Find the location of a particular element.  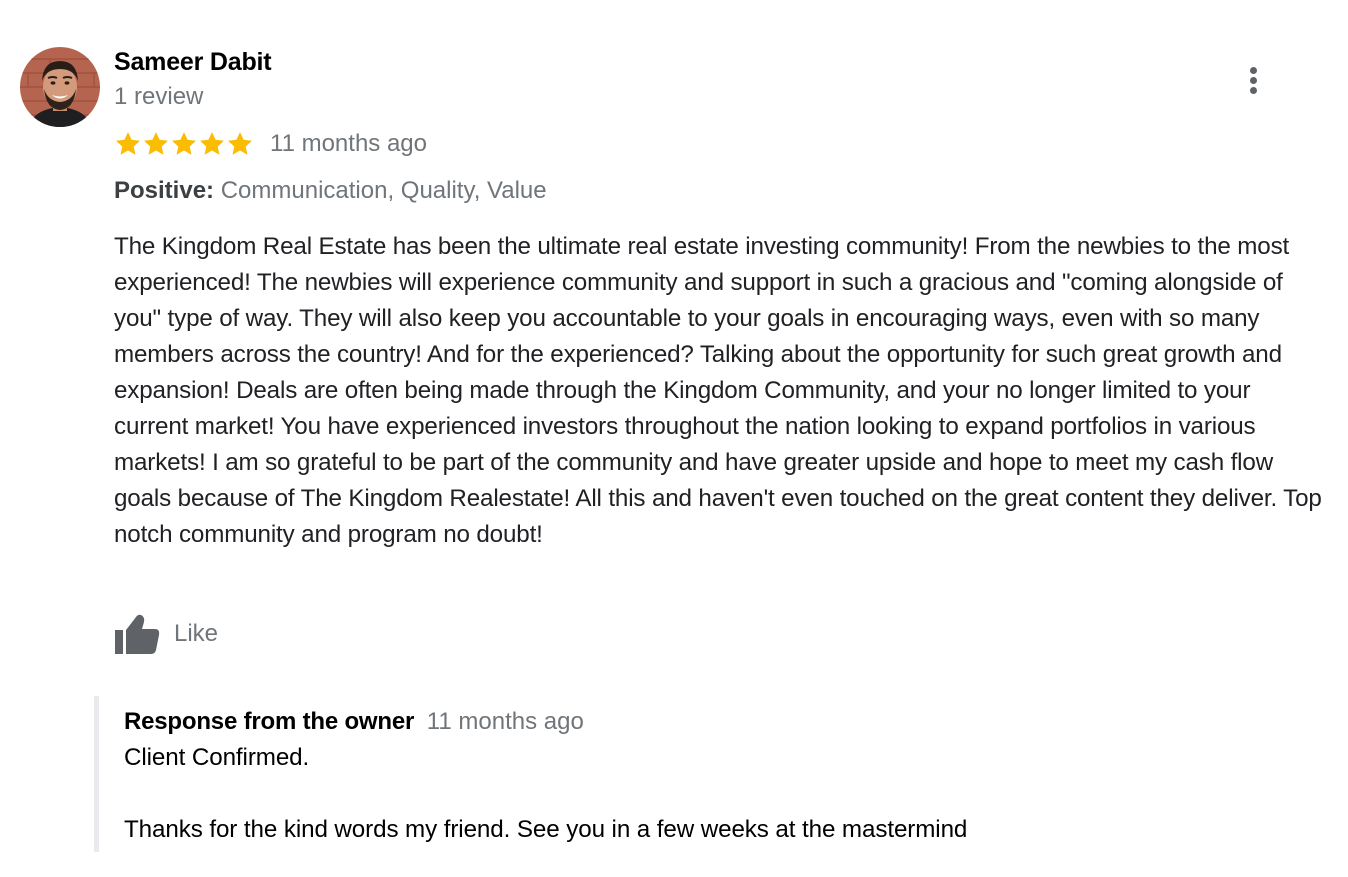

like-button: Like is located at coordinates (166, 634).